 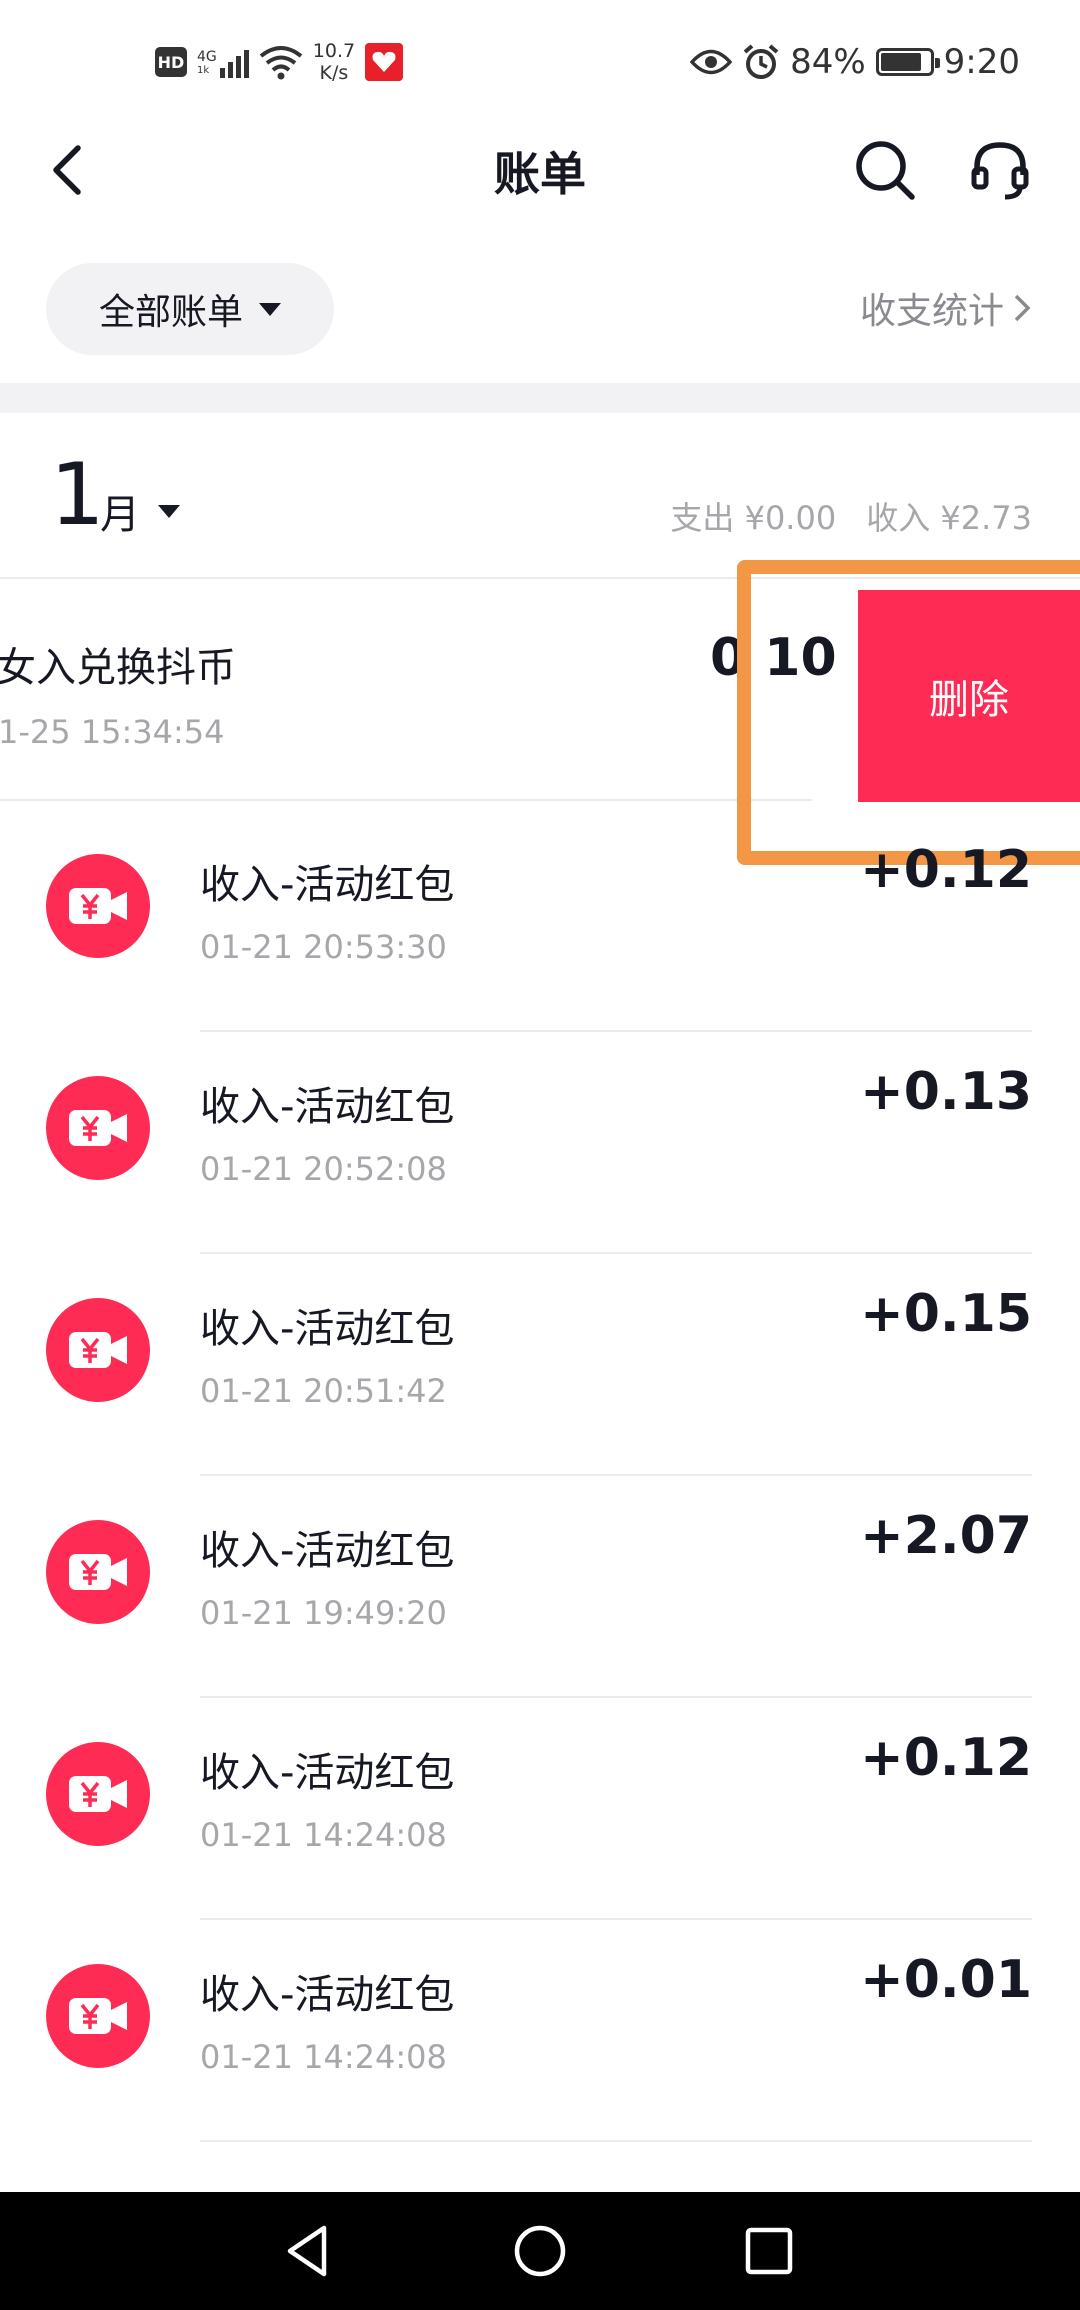 What do you see at coordinates (270, 309) in the screenshot?
I see `caret-down-icon` at bounding box center [270, 309].